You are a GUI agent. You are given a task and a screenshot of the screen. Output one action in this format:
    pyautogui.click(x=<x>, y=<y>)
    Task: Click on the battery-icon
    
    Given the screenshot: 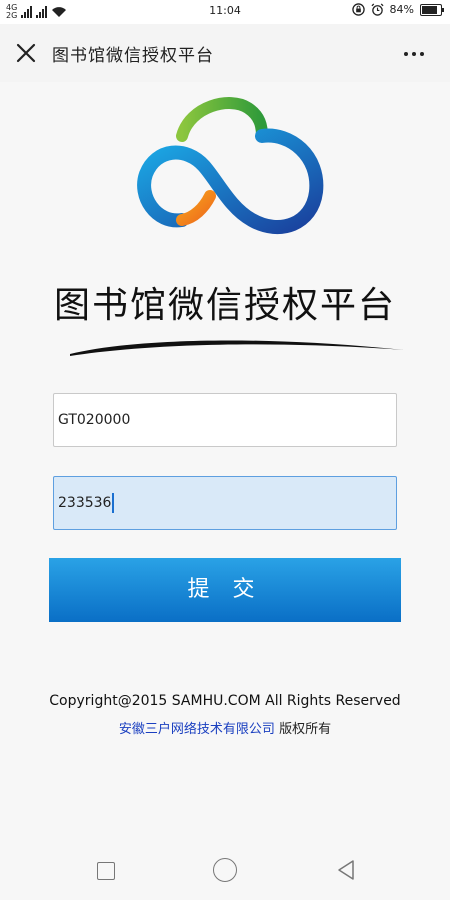 What is the action you would take?
    pyautogui.click(x=432, y=9)
    